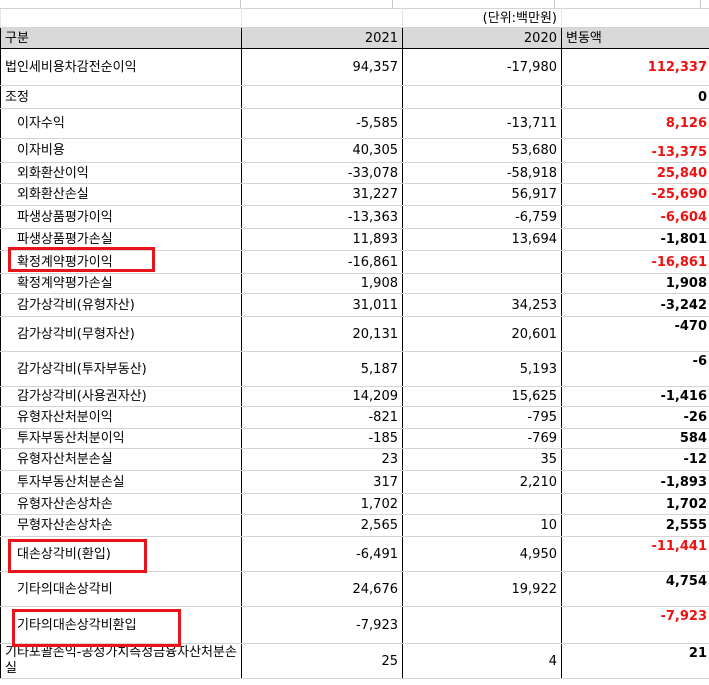 The width and height of the screenshot is (709, 685). Describe the element at coordinates (121, 123) in the screenshot. I see `row-label: 이자수익` at that location.